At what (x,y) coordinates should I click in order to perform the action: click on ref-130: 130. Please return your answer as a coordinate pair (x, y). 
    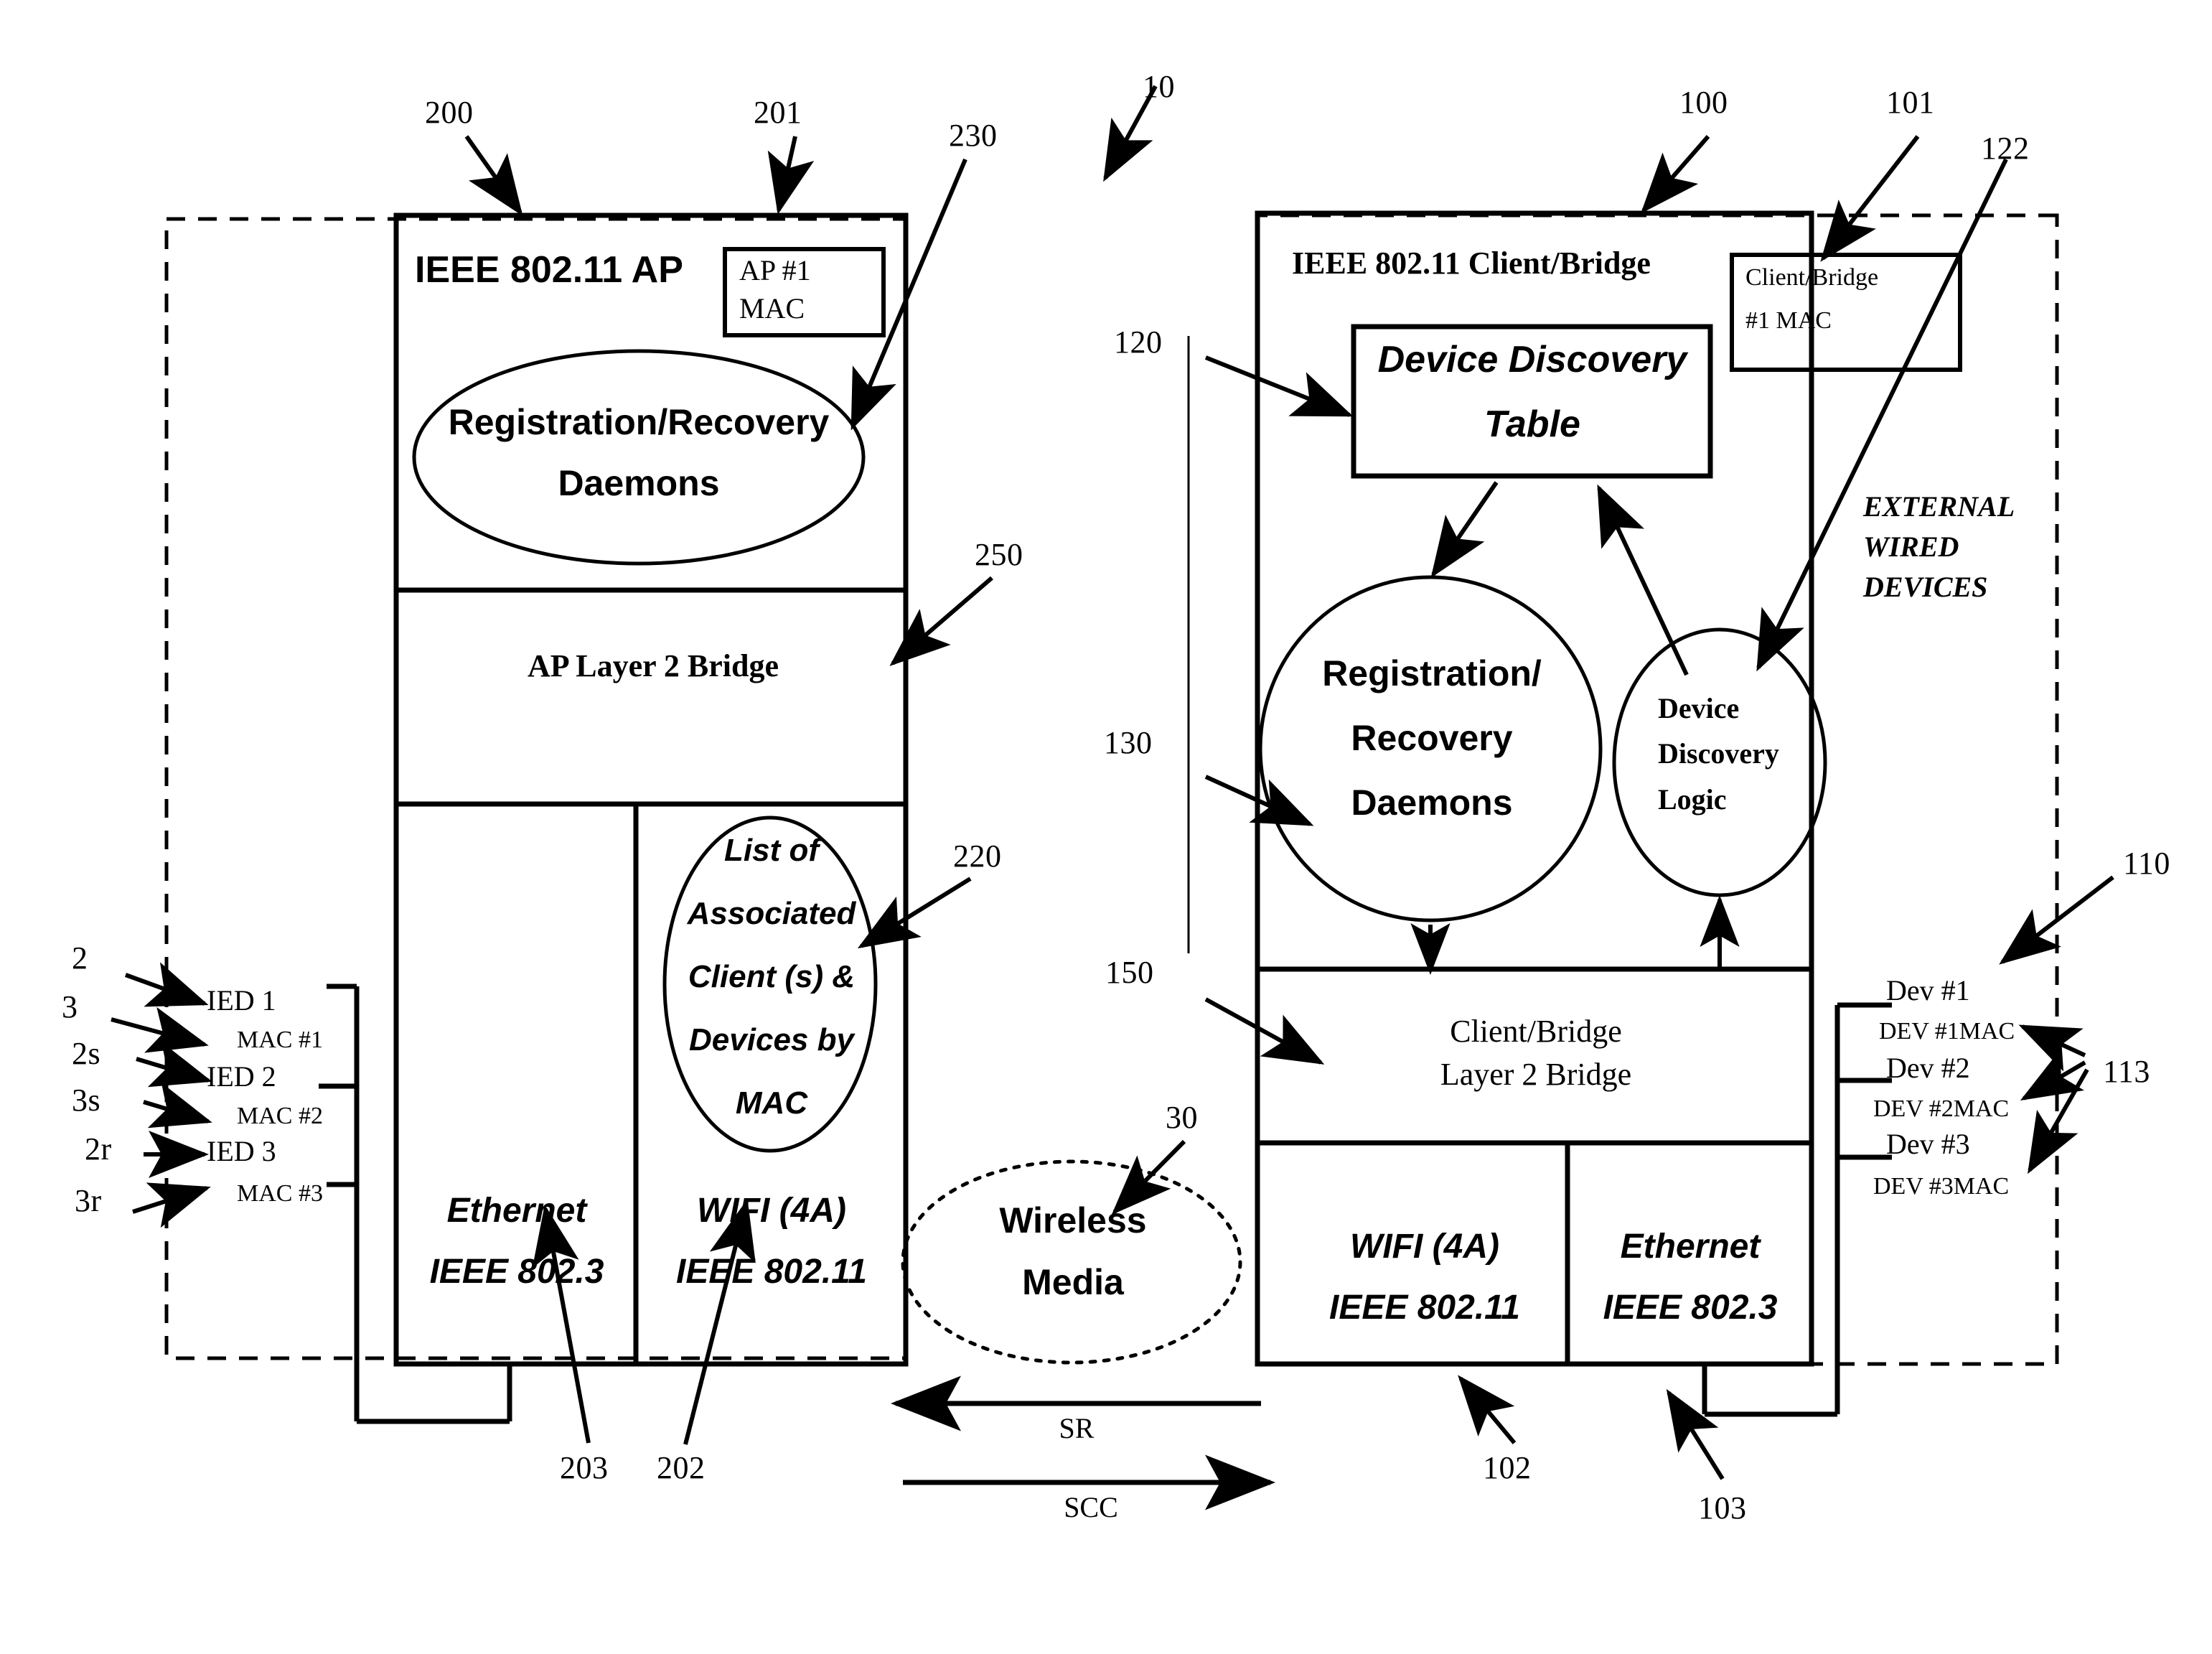
    Looking at the image, I should click on (1128, 742).